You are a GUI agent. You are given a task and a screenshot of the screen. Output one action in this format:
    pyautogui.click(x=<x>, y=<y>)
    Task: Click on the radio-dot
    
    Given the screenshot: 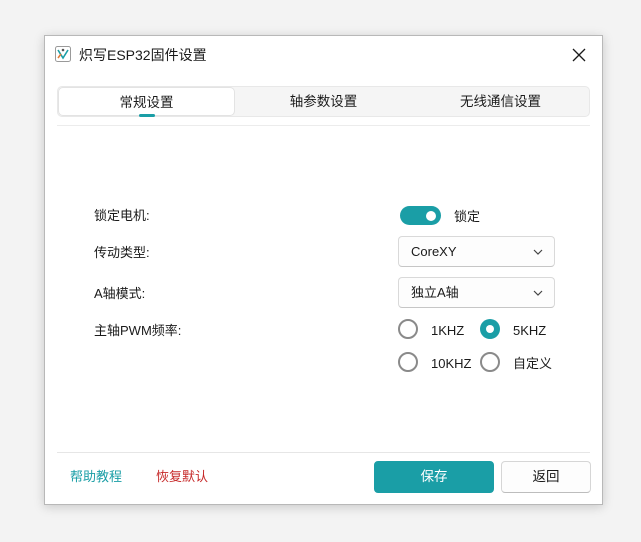 What is the action you would take?
    pyautogui.click(x=490, y=329)
    